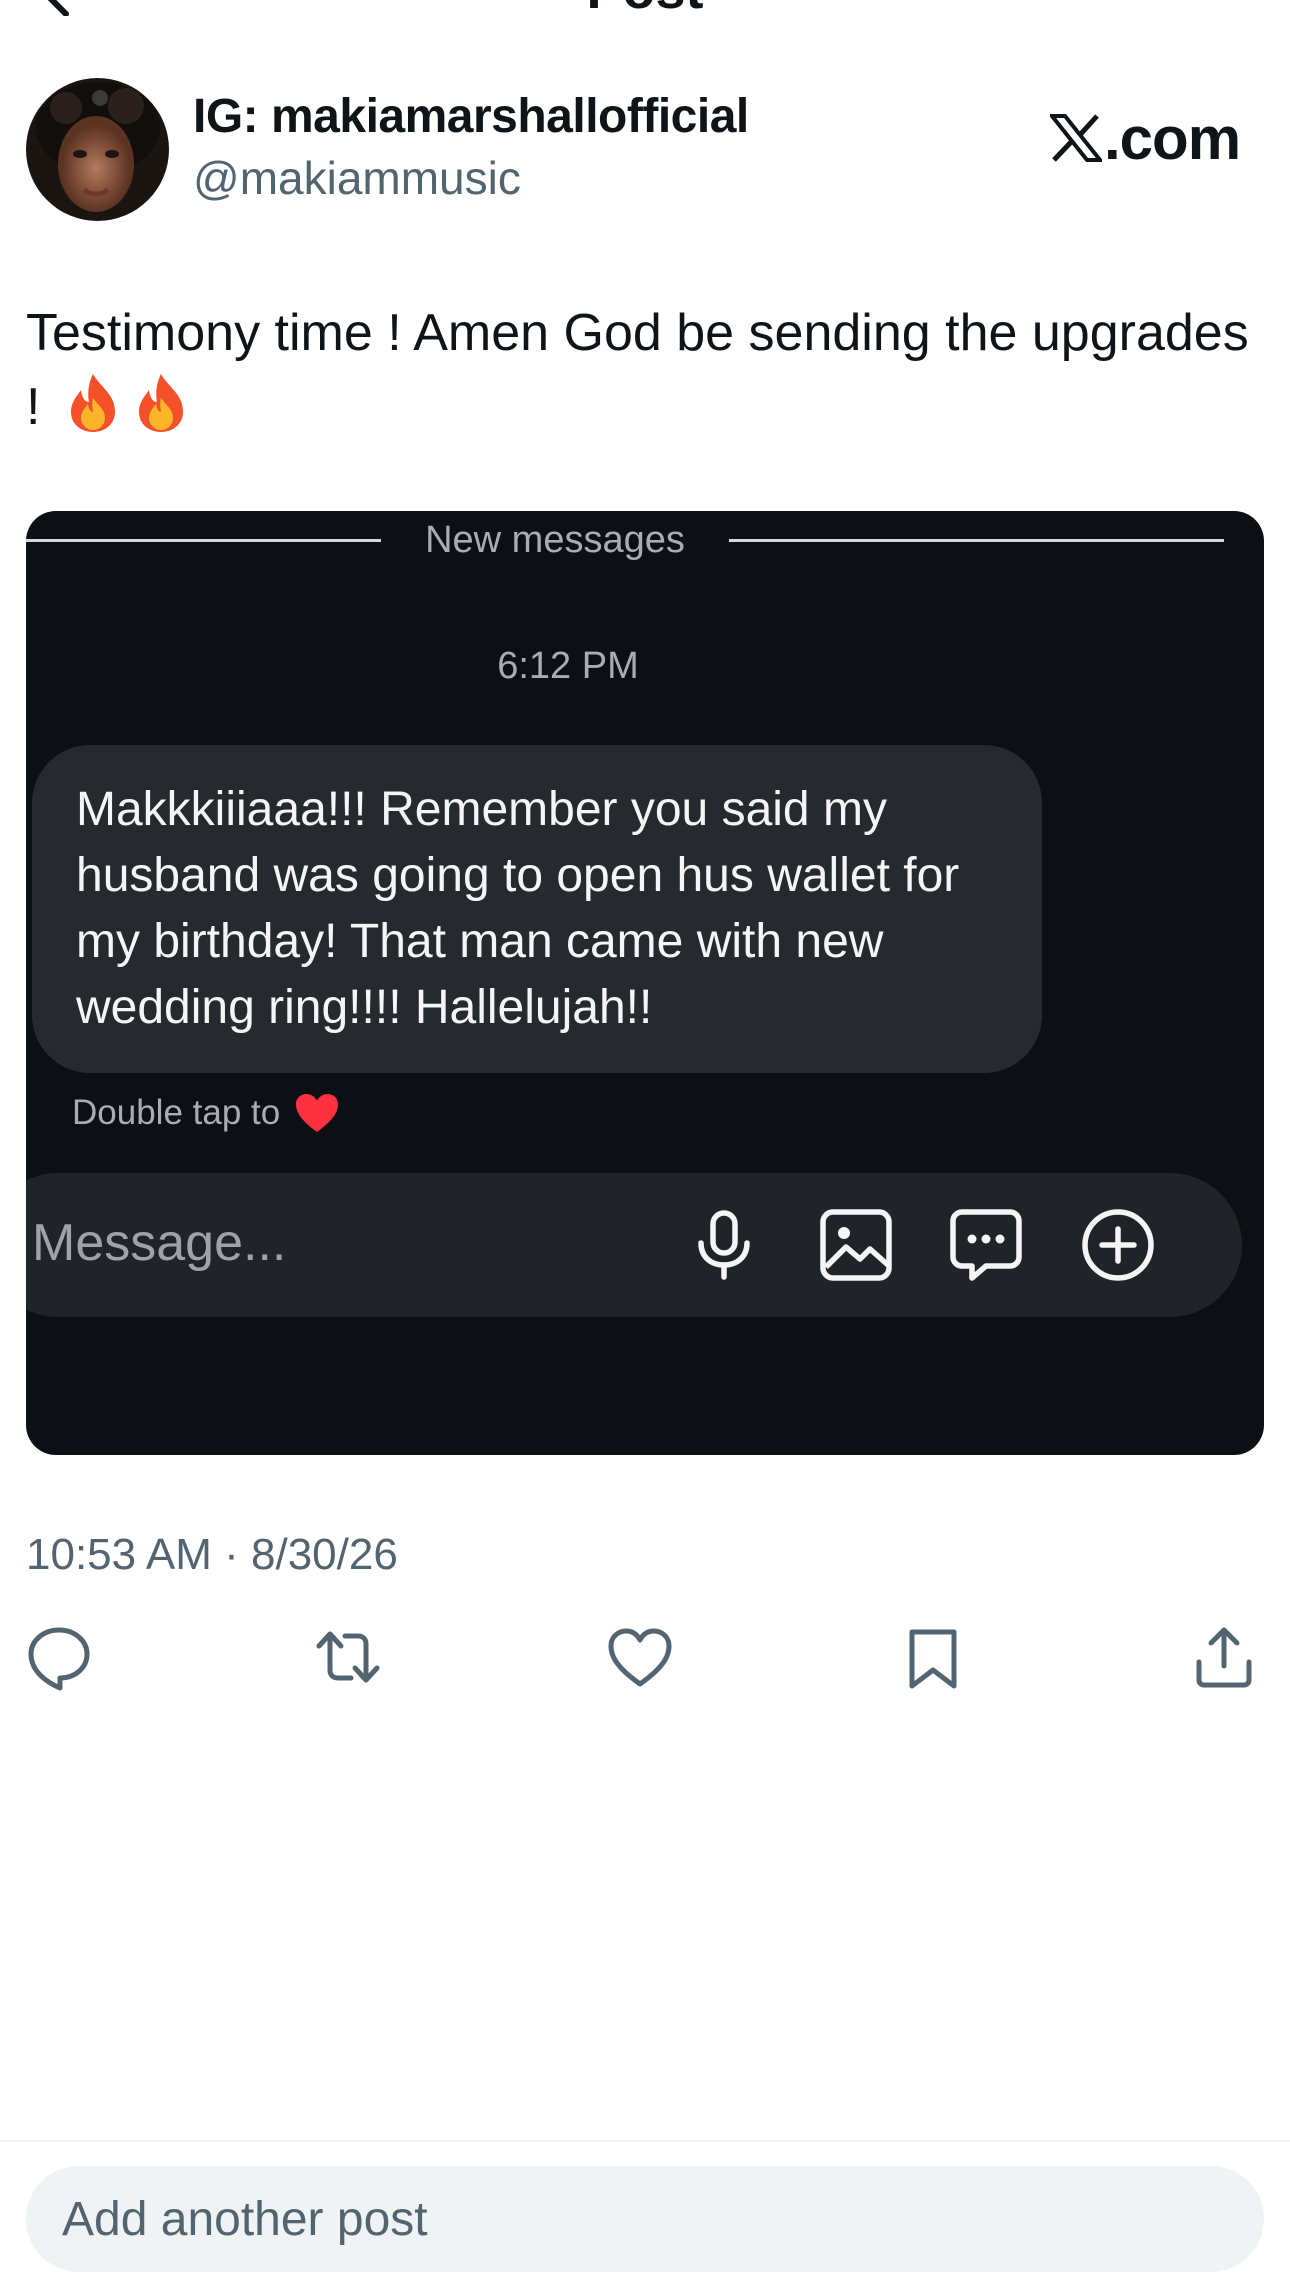 The image size is (1290, 2292). What do you see at coordinates (724, 1245) in the screenshot?
I see `microphone-icon` at bounding box center [724, 1245].